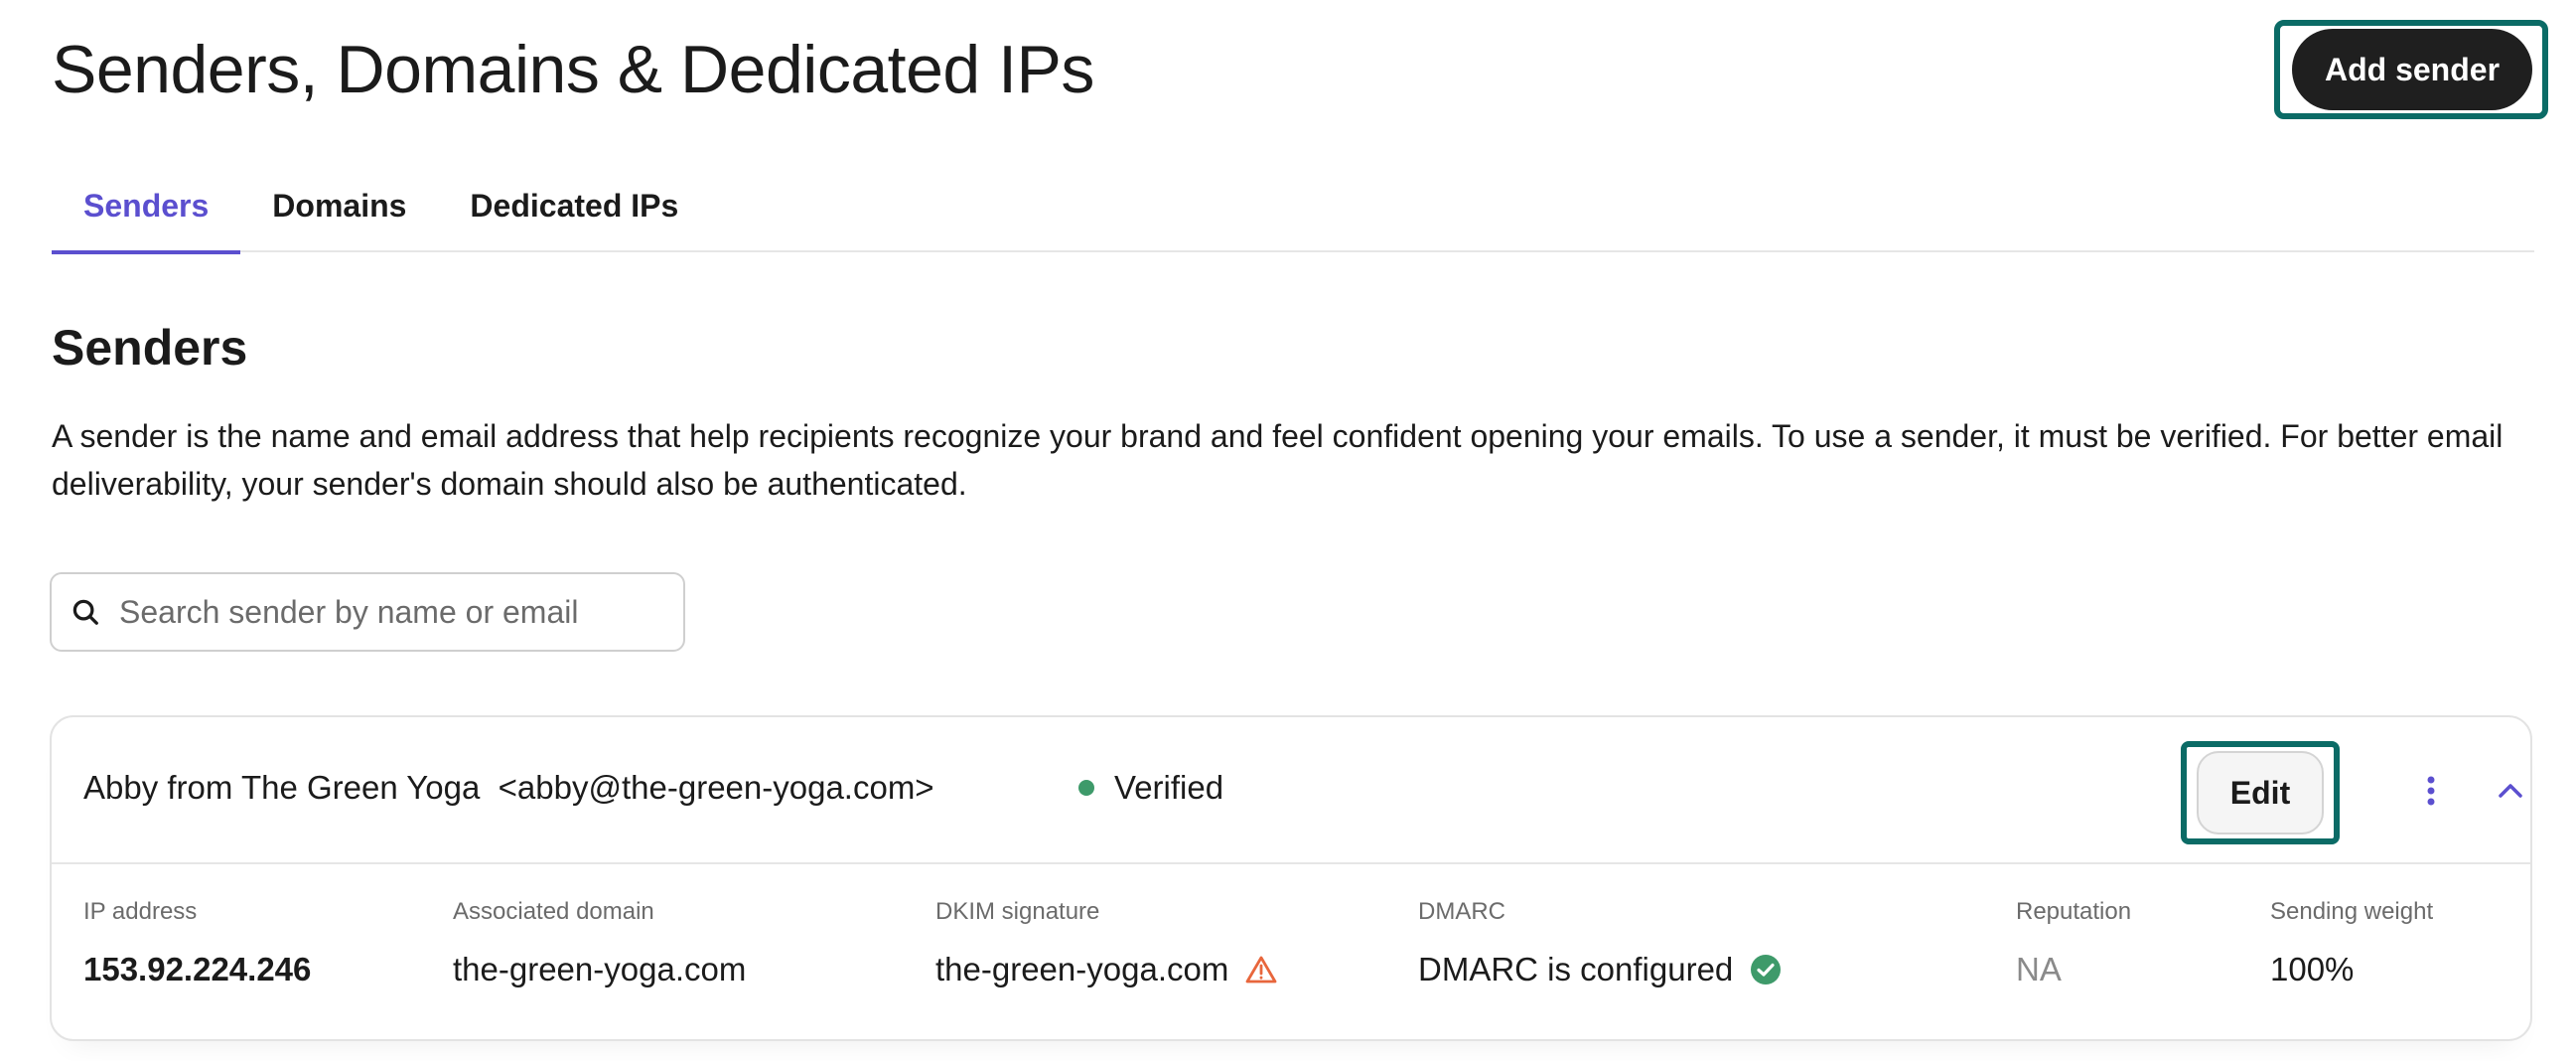  What do you see at coordinates (387, 612) in the screenshot?
I see `search-input` at bounding box center [387, 612].